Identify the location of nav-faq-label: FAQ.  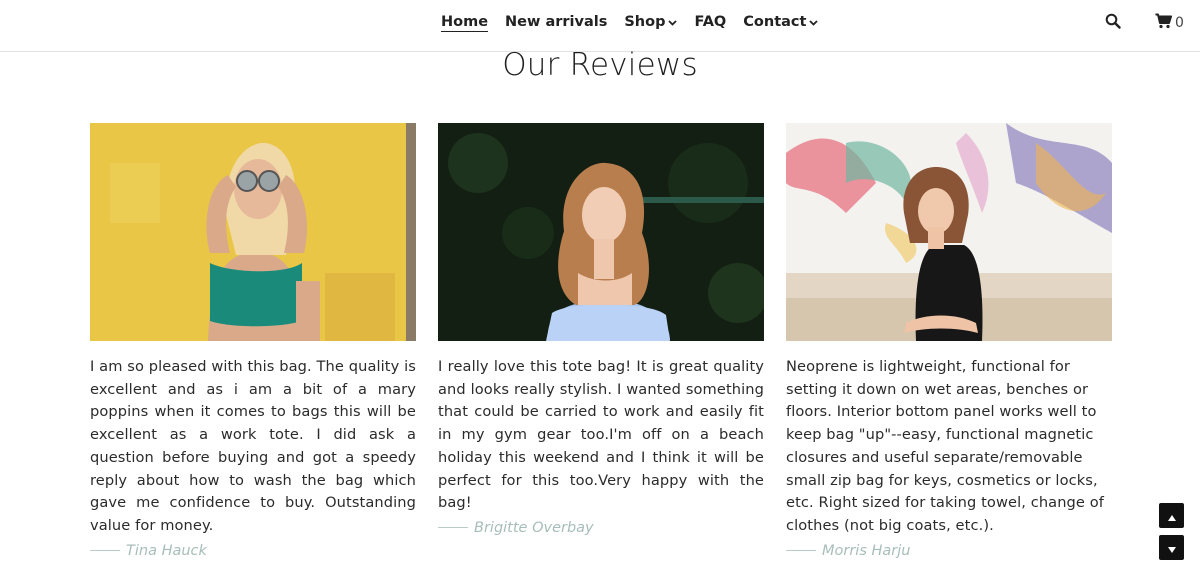
(710, 22).